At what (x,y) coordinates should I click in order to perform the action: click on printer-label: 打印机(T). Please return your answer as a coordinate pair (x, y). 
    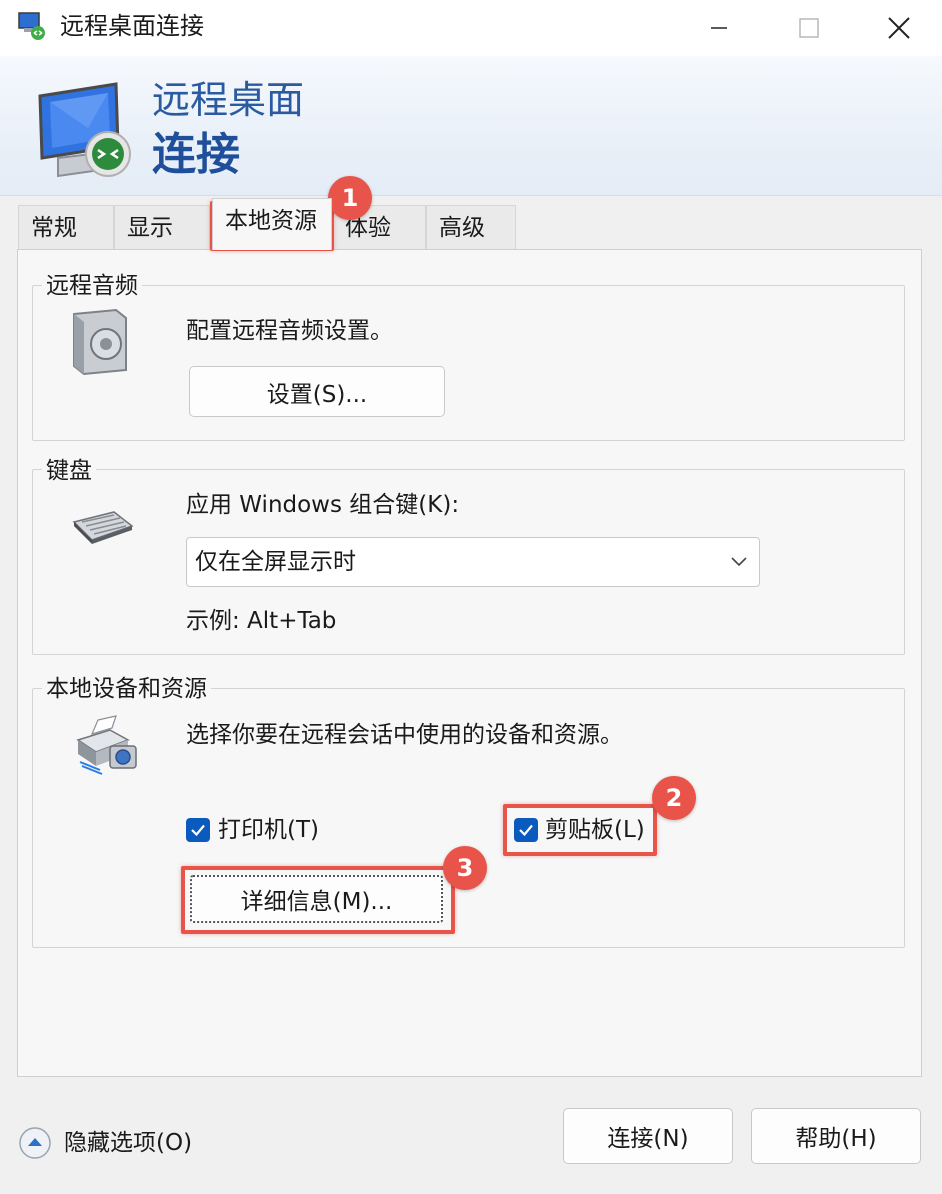
    Looking at the image, I should click on (268, 830).